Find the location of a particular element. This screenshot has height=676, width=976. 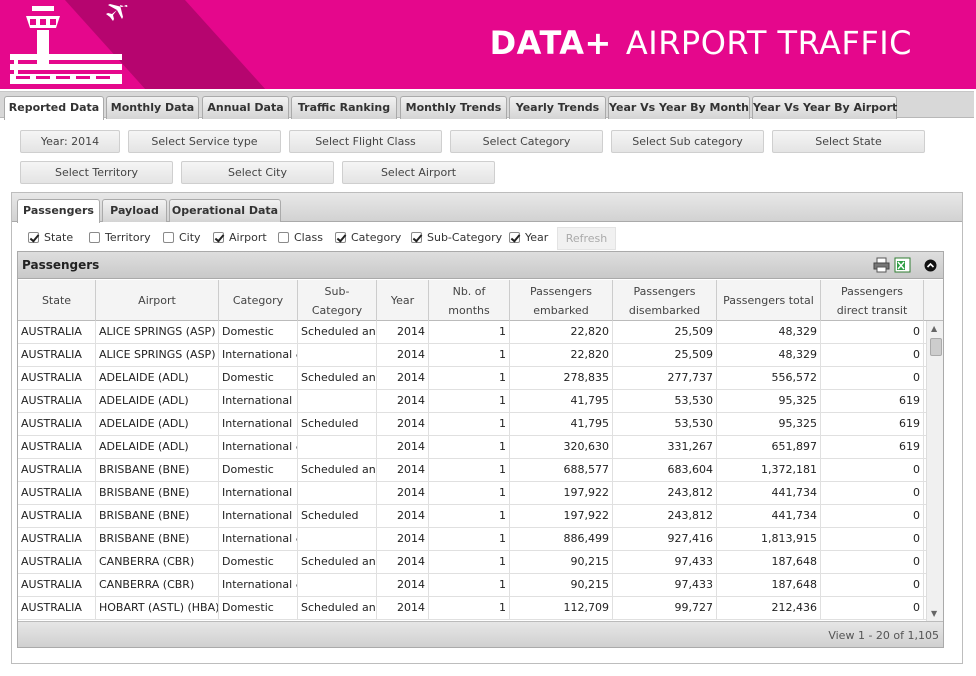

table-cell-pax-disembarked: 53,530 is located at coordinates (665, 424).